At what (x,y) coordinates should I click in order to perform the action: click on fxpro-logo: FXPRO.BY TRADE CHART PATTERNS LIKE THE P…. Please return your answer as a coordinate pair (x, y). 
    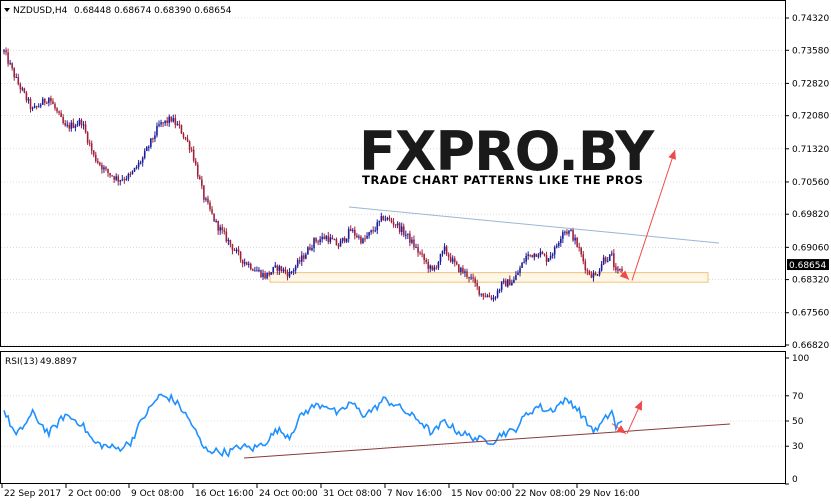
    Looking at the image, I should click on (507, 153).